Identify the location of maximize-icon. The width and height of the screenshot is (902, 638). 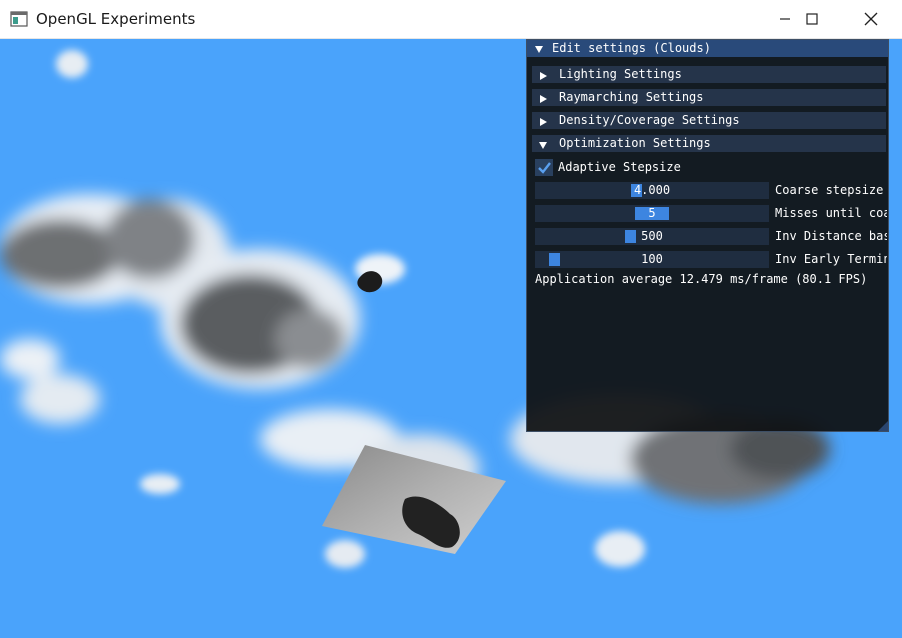
(812, 19).